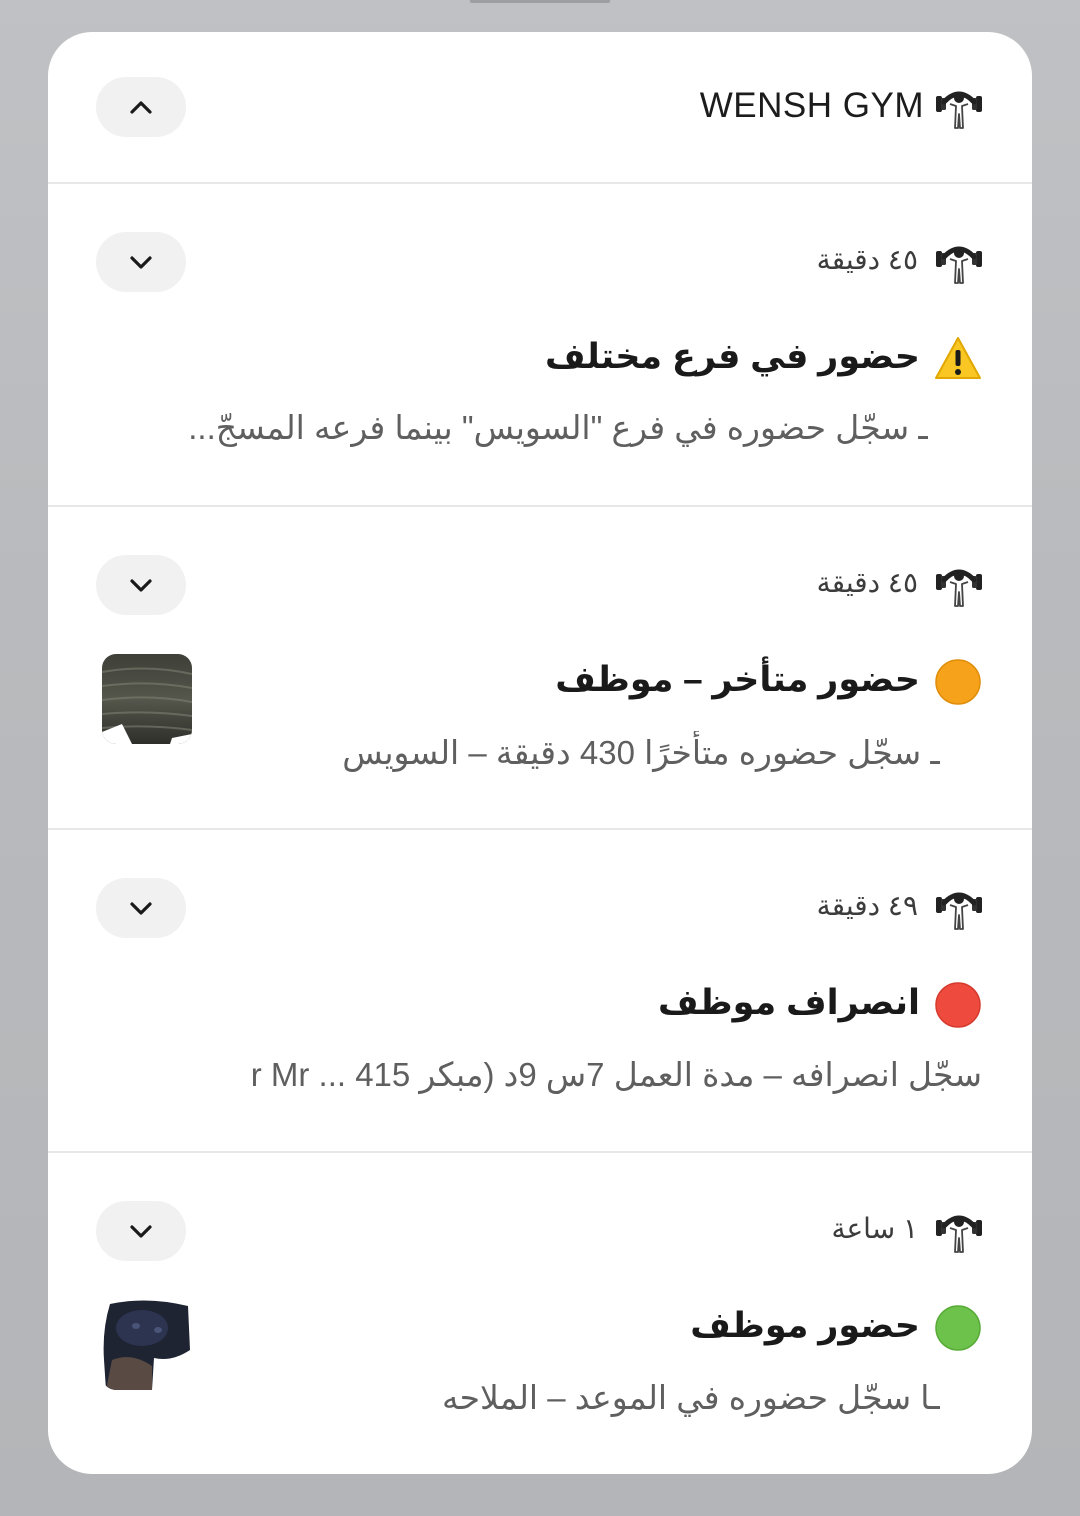 The height and width of the screenshot is (1516, 1080). I want to click on collapse-group-button, so click(141, 107).